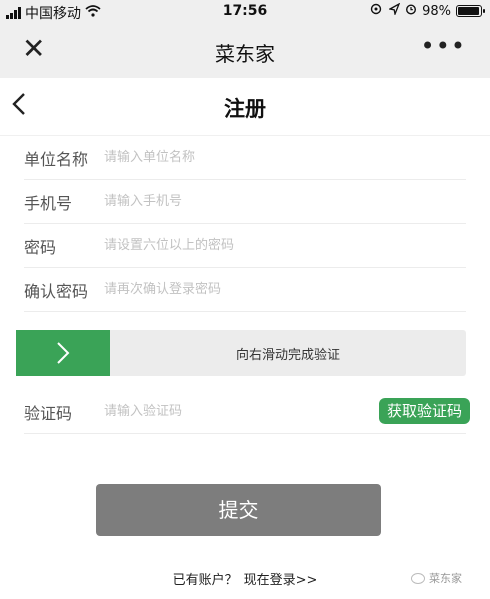  I want to click on submit-button: 提交, so click(238, 510).